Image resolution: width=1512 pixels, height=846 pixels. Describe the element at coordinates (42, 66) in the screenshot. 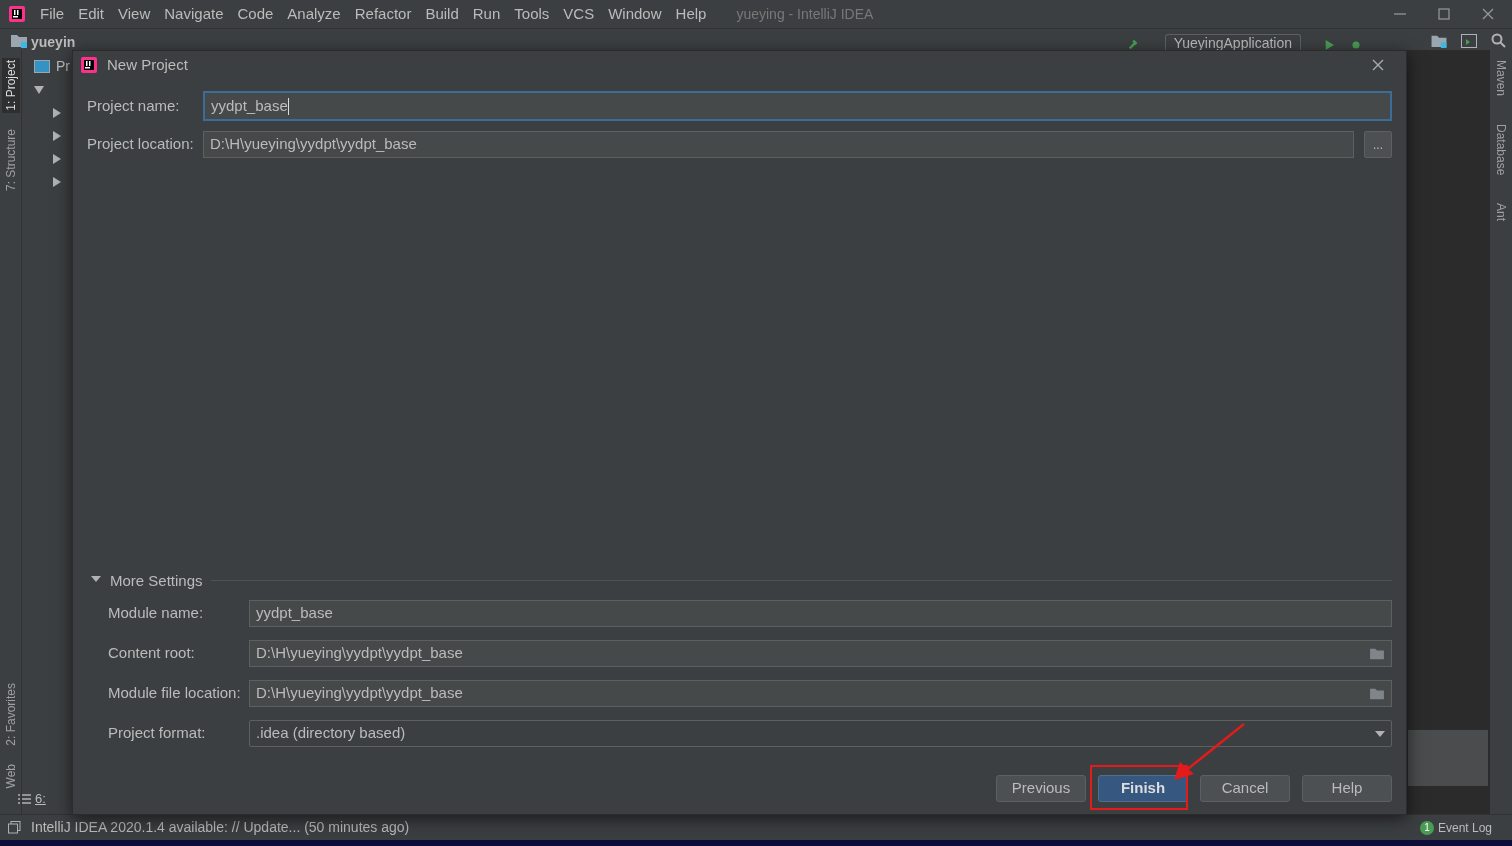

I see `panel-icon` at that location.